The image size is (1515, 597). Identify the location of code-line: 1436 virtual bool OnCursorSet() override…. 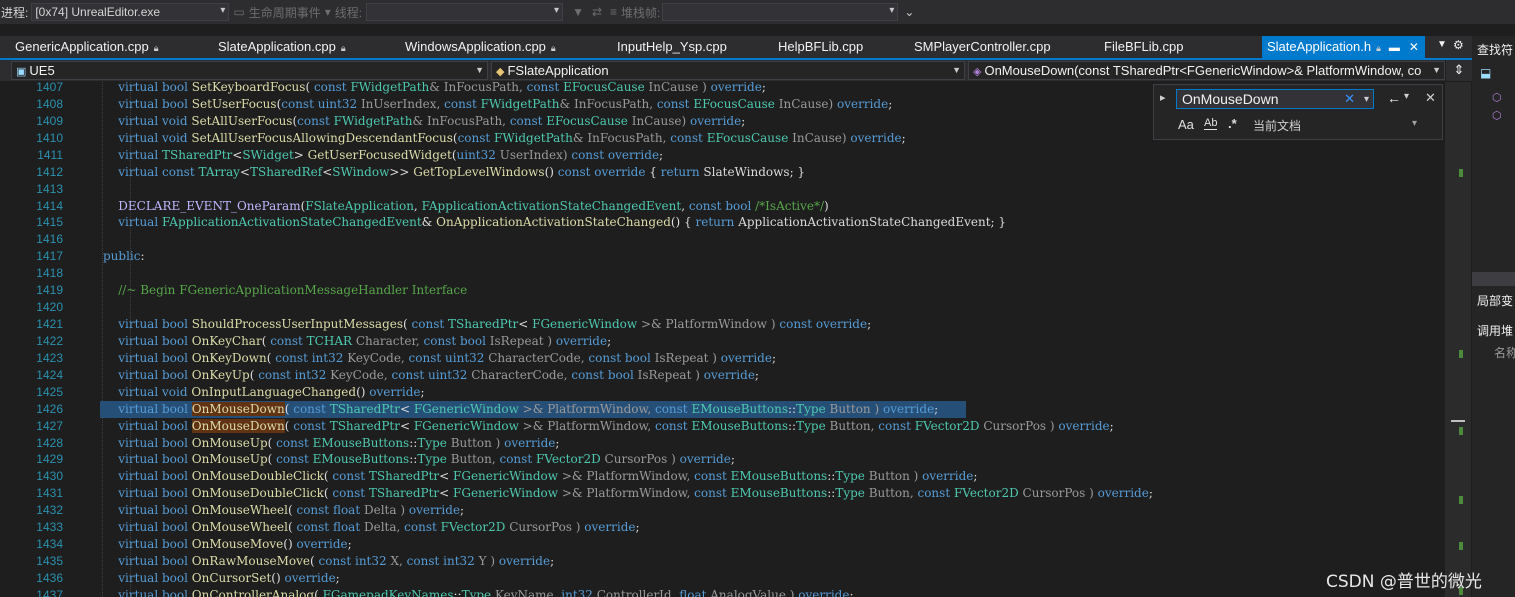
(722, 578).